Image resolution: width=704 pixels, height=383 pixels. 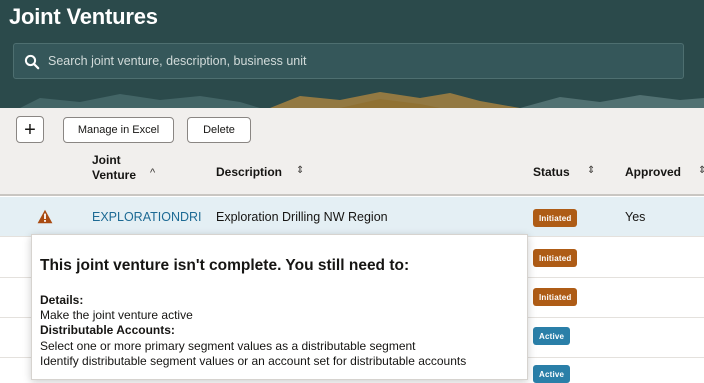 I want to click on search-input, so click(x=358, y=61).